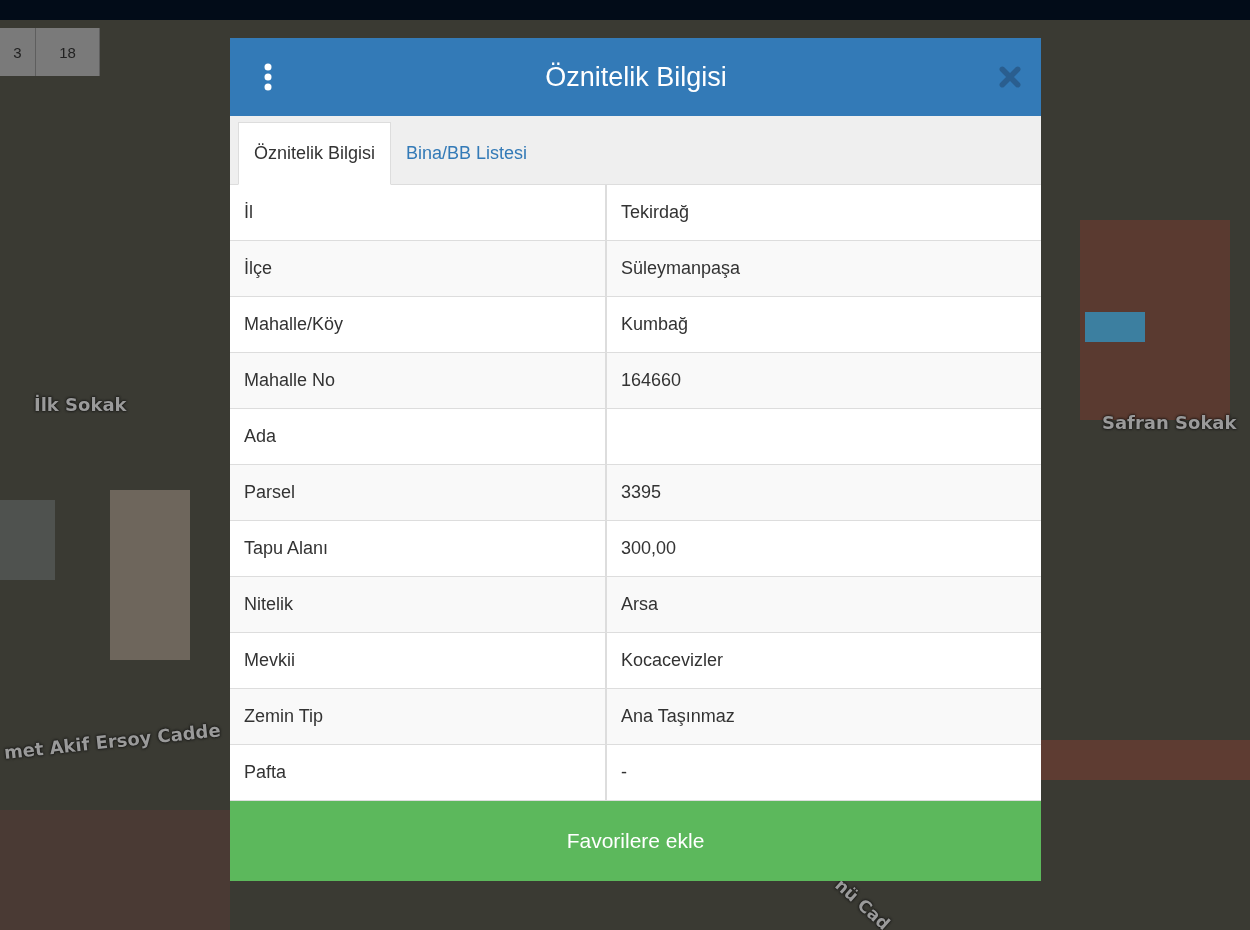  I want to click on table-cell-text: Mevkii, so click(269, 660).